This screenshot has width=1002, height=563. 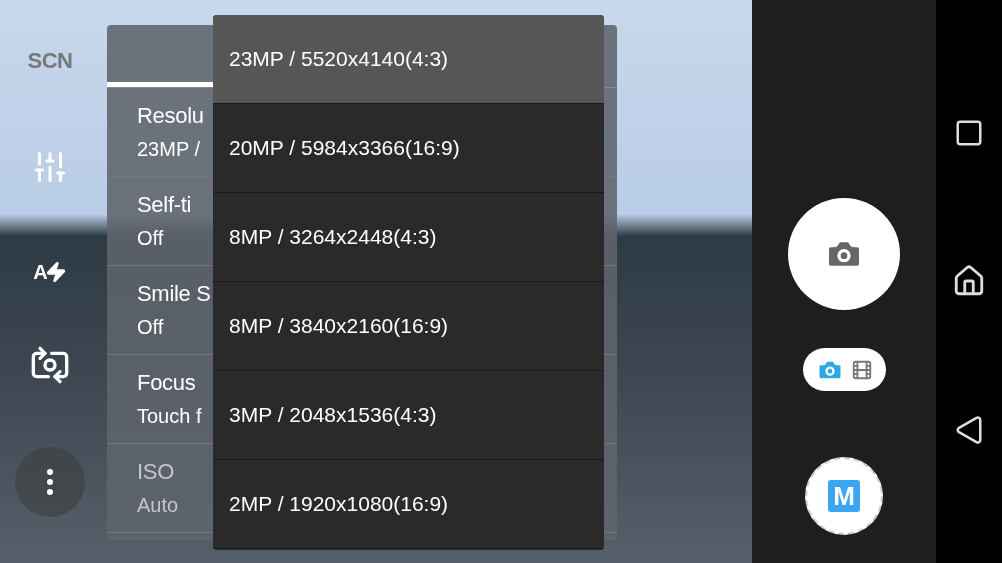 I want to click on film-icon, so click(x=862, y=369).